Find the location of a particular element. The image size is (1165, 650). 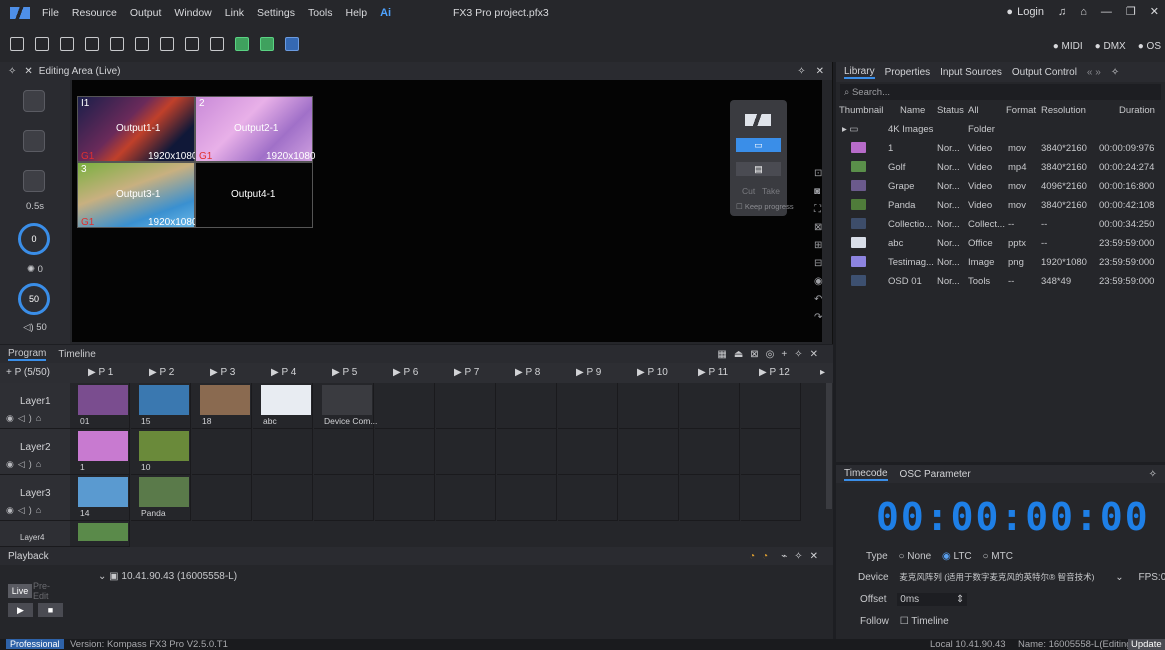

layout-1-icon is located at coordinates (92, 44).